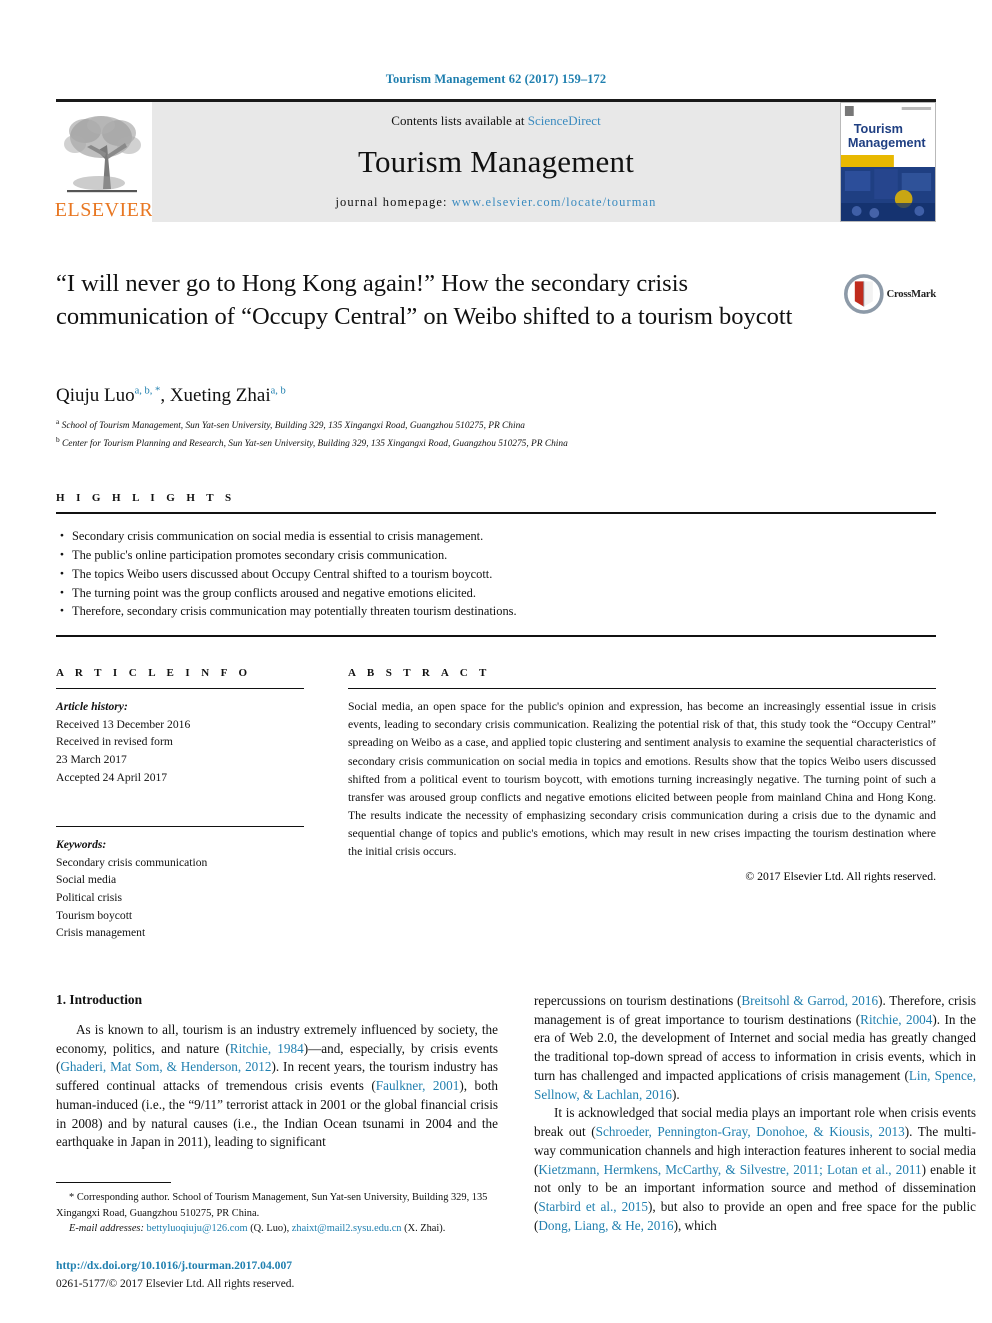 Image resolution: width=992 pixels, height=1323 pixels. What do you see at coordinates (101, 933) in the screenshot?
I see `keyword-item: Crisis management` at bounding box center [101, 933].